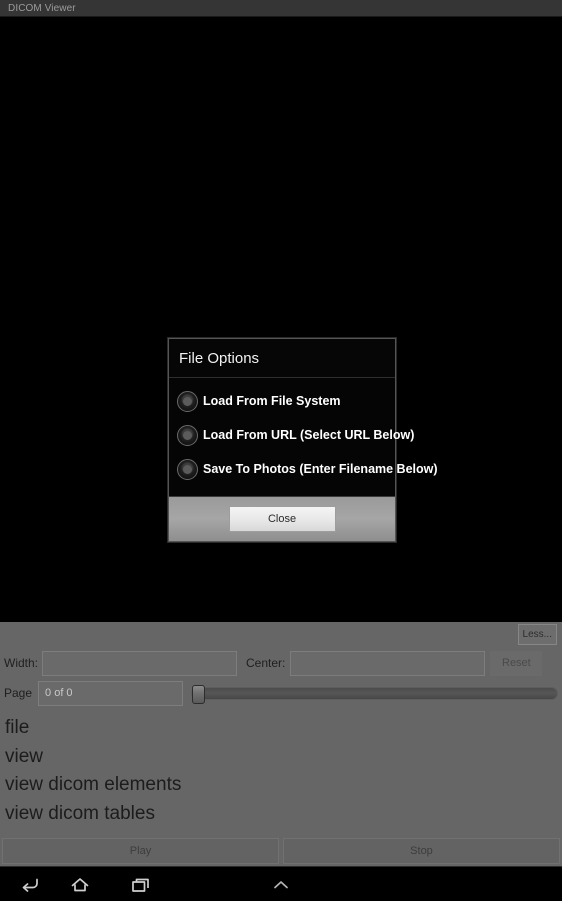 The height and width of the screenshot is (901, 562). I want to click on center-label: Center:, so click(266, 663).